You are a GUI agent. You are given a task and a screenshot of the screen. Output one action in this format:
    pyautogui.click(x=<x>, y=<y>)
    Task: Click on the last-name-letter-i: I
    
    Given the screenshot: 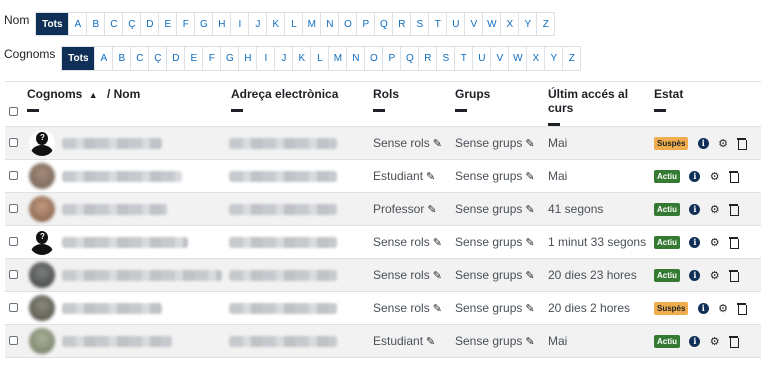 What is the action you would take?
    pyautogui.click(x=266, y=58)
    